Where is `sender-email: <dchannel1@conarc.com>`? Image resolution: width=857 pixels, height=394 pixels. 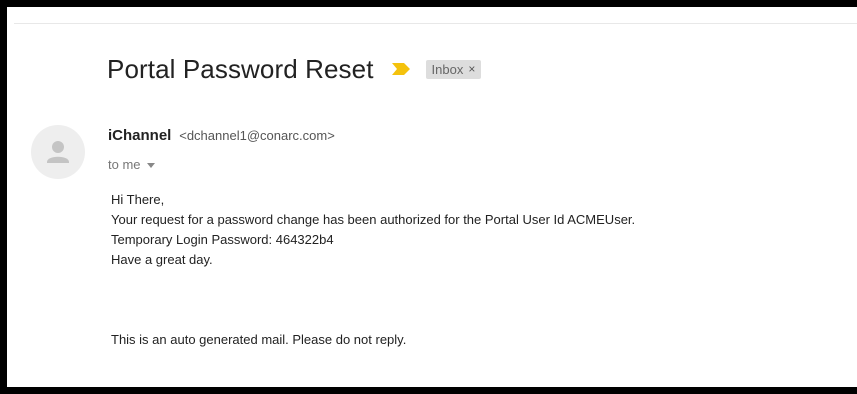 sender-email: <dchannel1@conarc.com> is located at coordinates (257, 135).